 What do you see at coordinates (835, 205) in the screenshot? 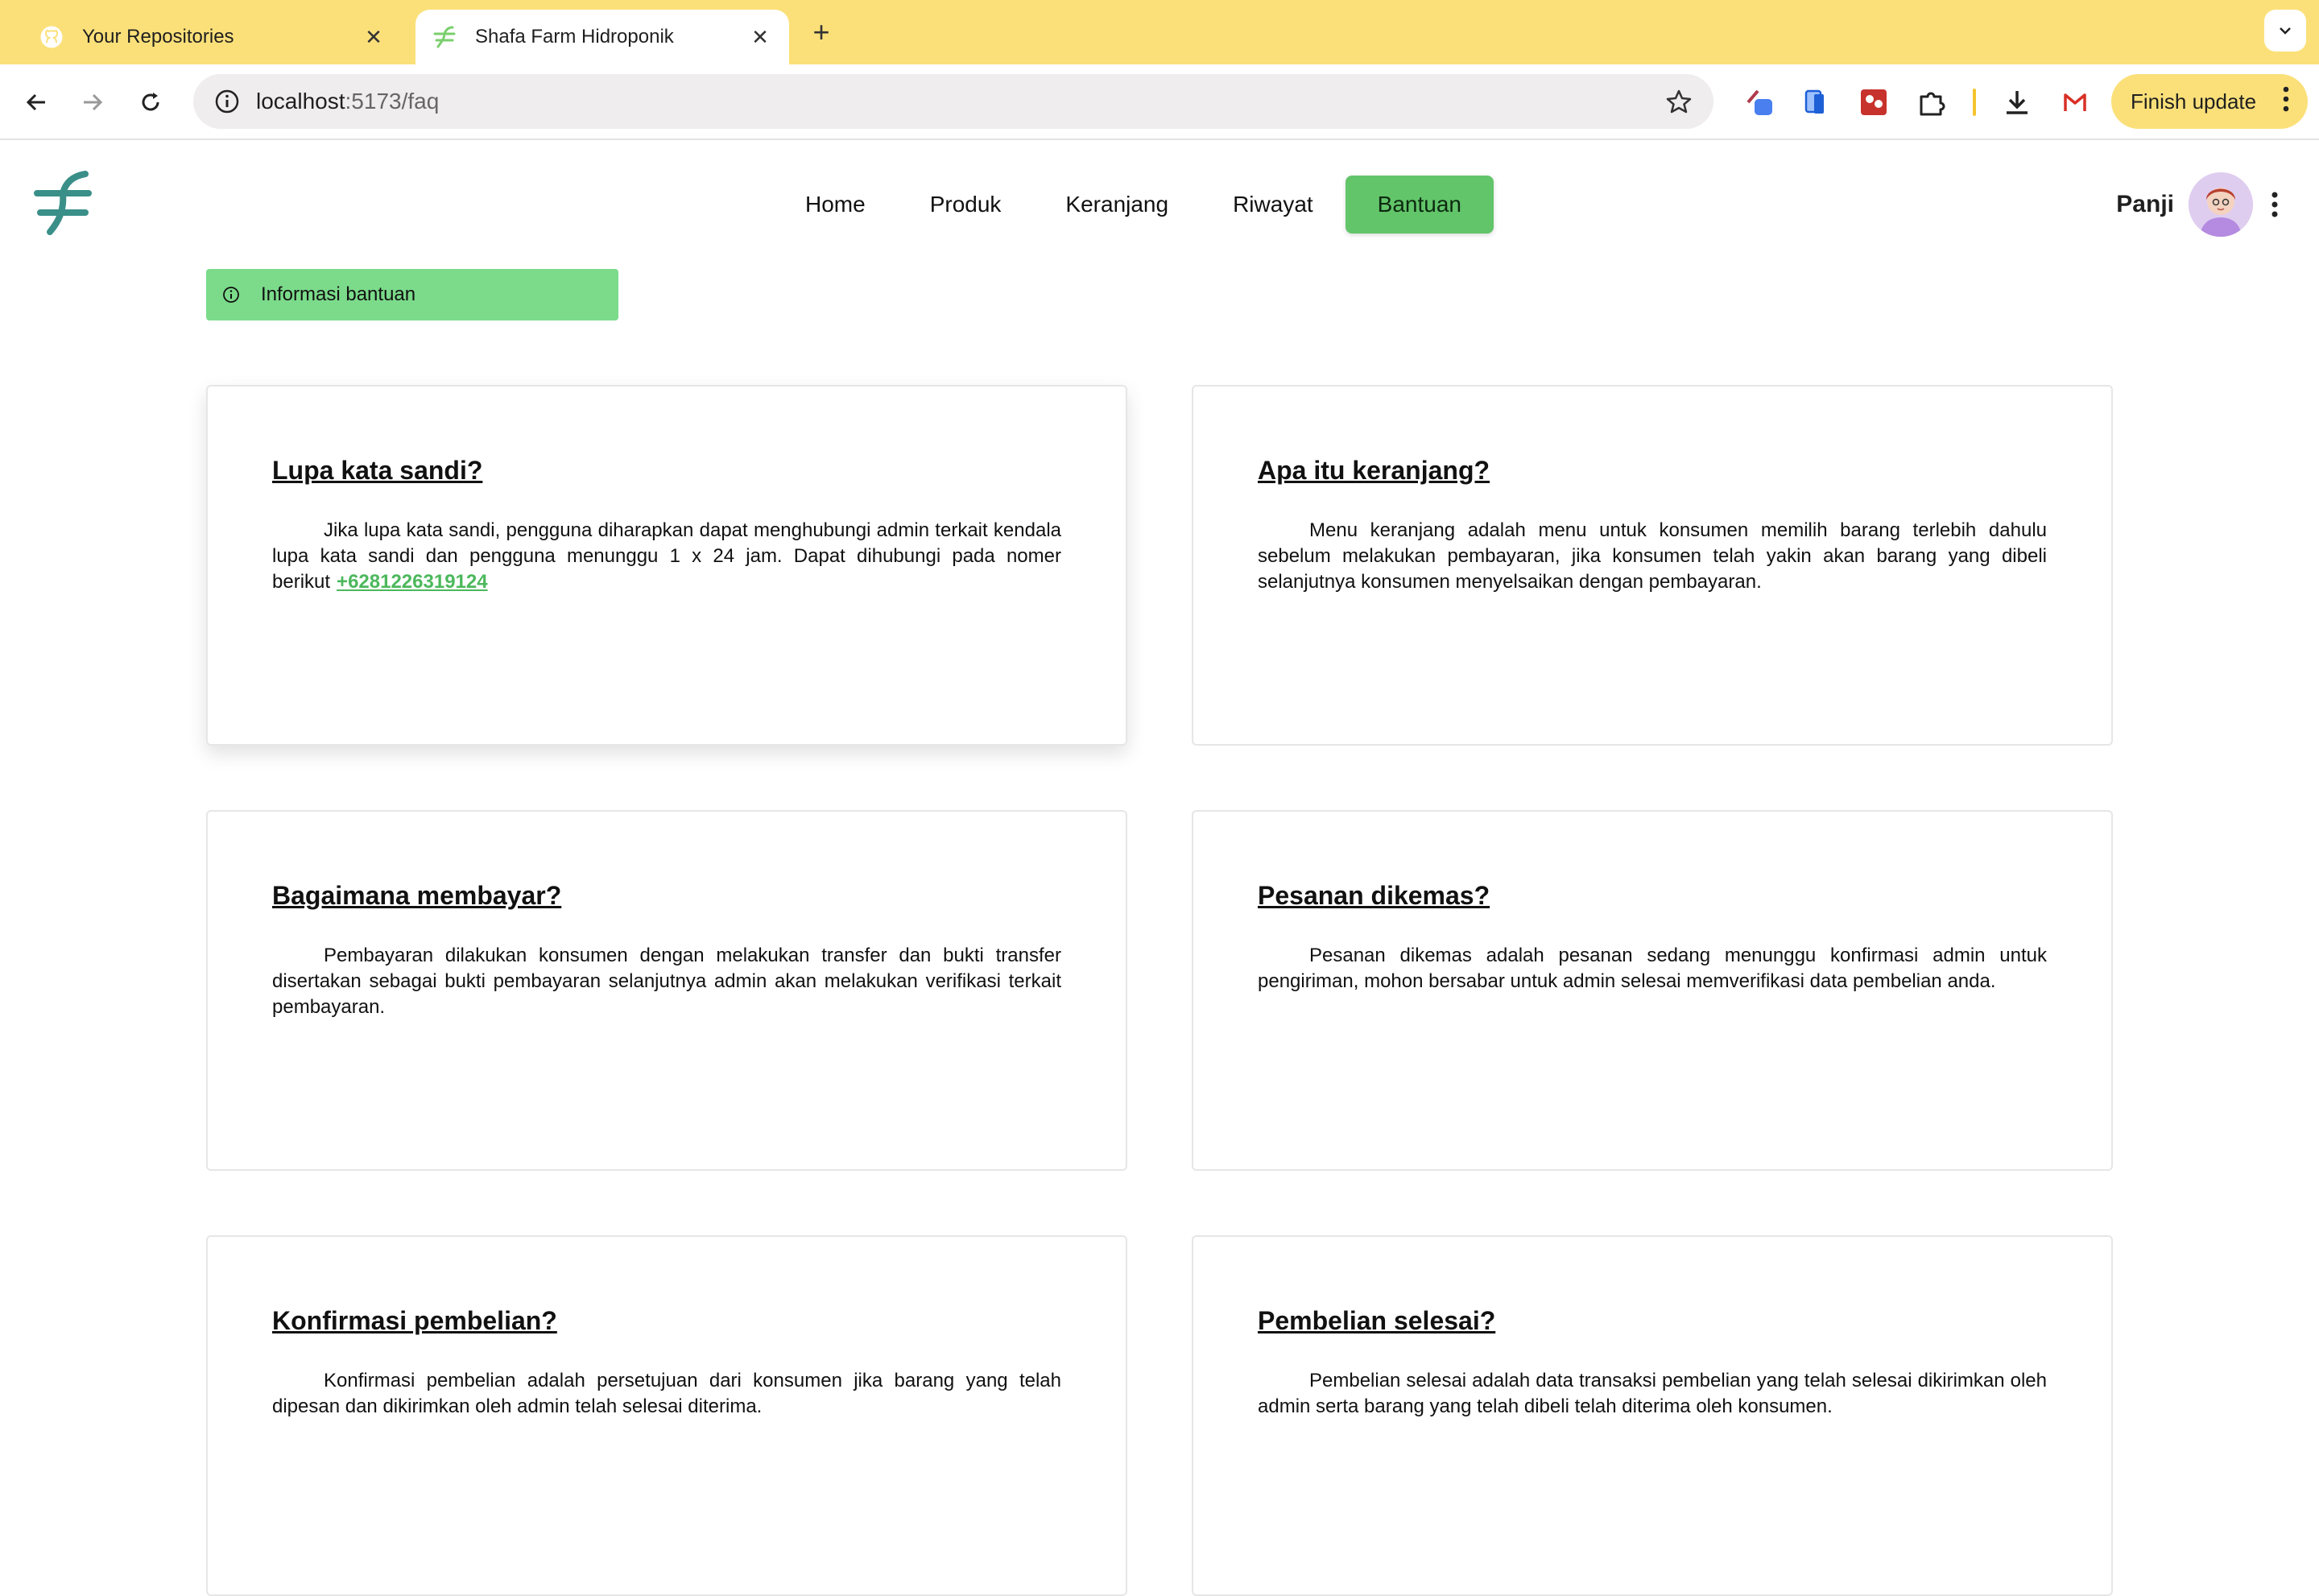
I see `nav-home: Home` at bounding box center [835, 205].